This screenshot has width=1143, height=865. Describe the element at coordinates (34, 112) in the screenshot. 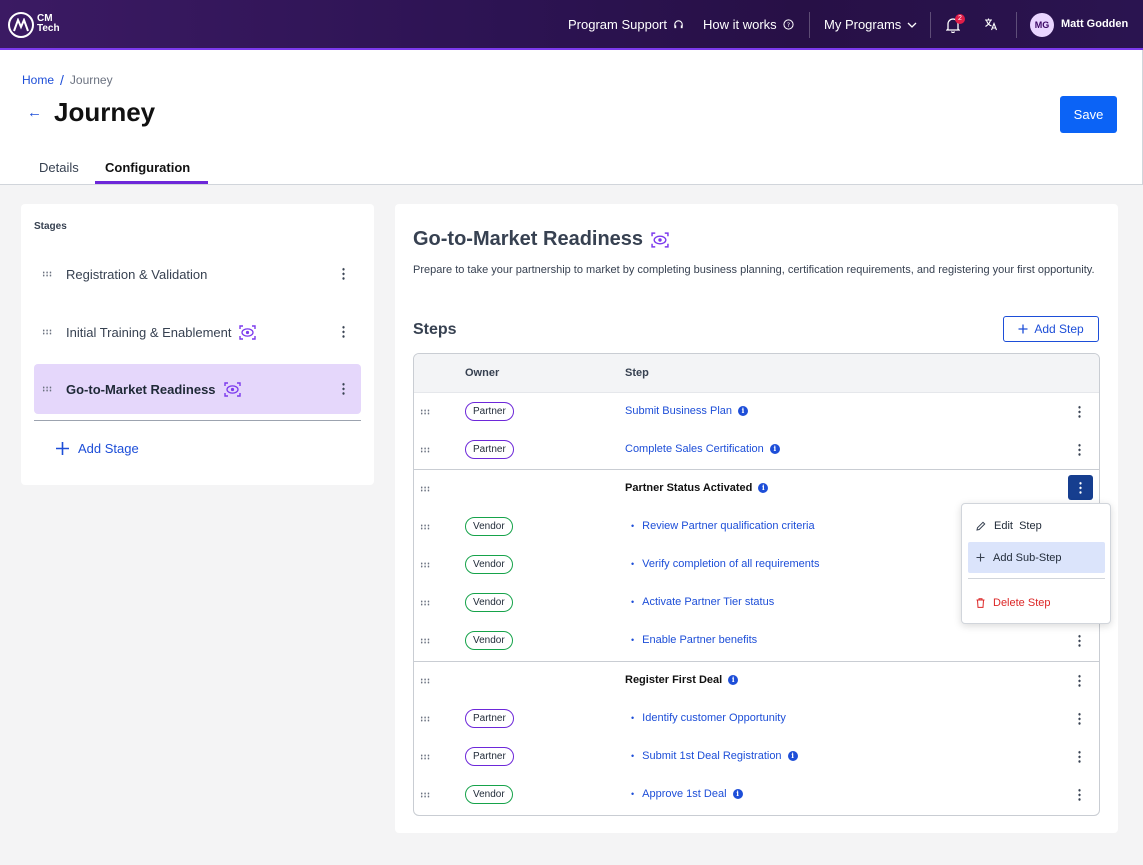

I see `back-arrow-icon: ←` at that location.